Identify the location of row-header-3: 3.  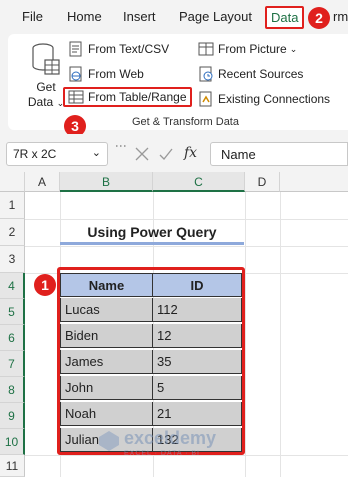
(12, 259).